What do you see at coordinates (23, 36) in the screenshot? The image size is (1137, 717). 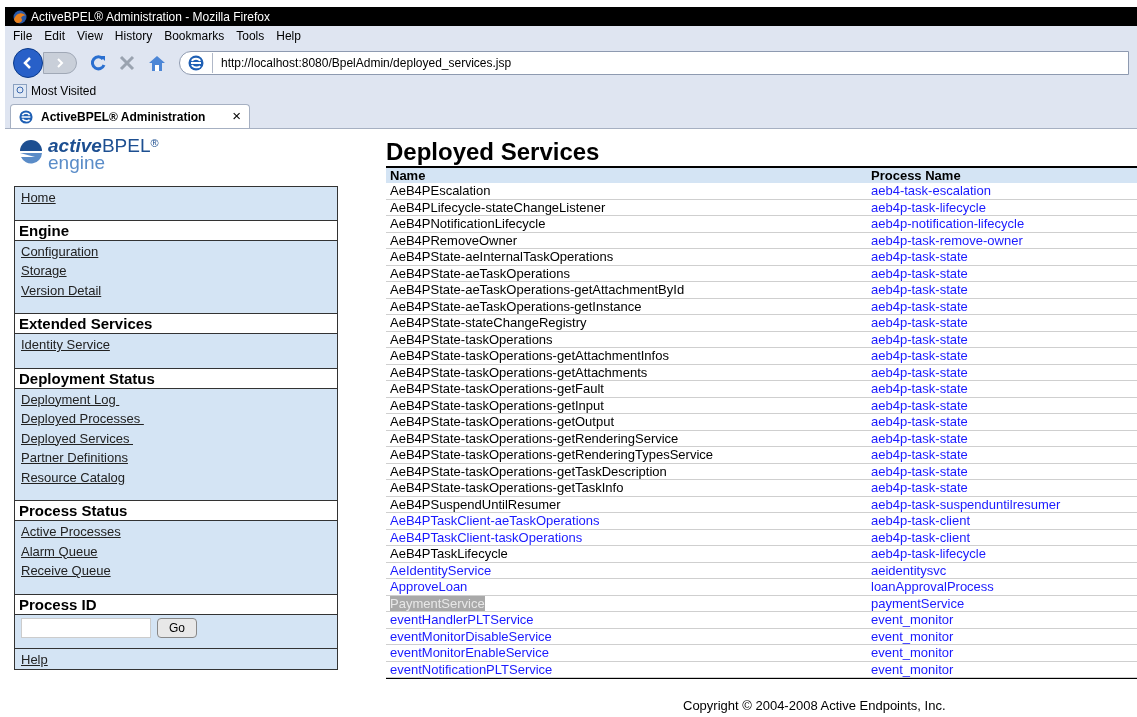 I see `menu-item: File` at bounding box center [23, 36].